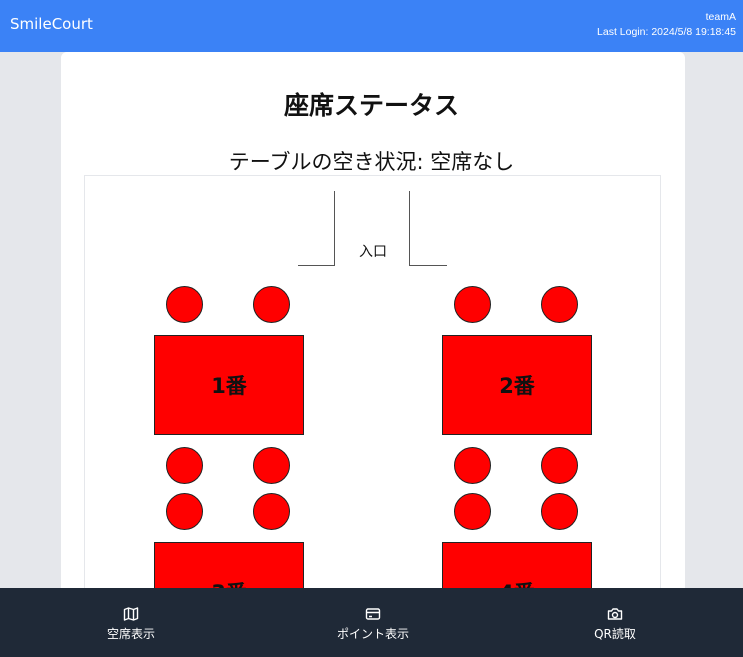  I want to click on card-icon, so click(373, 614).